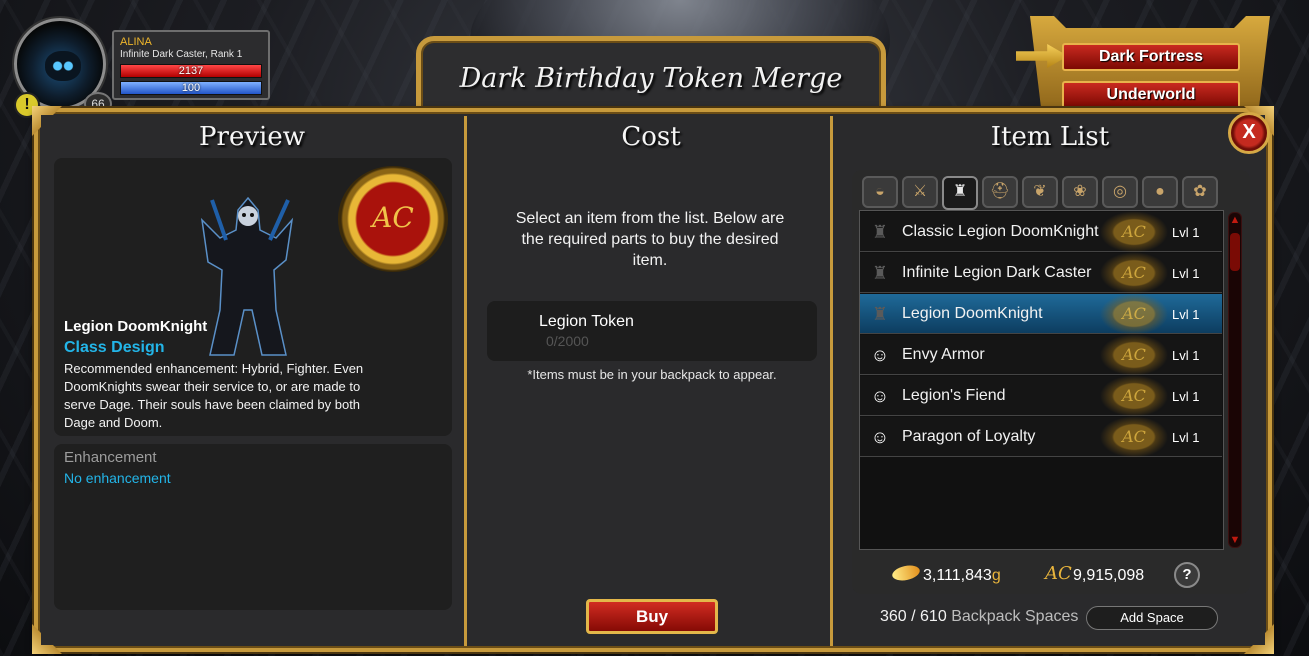  Describe the element at coordinates (651, 78) in the screenshot. I see `window-title: Dark Birthday Token Merge` at that location.